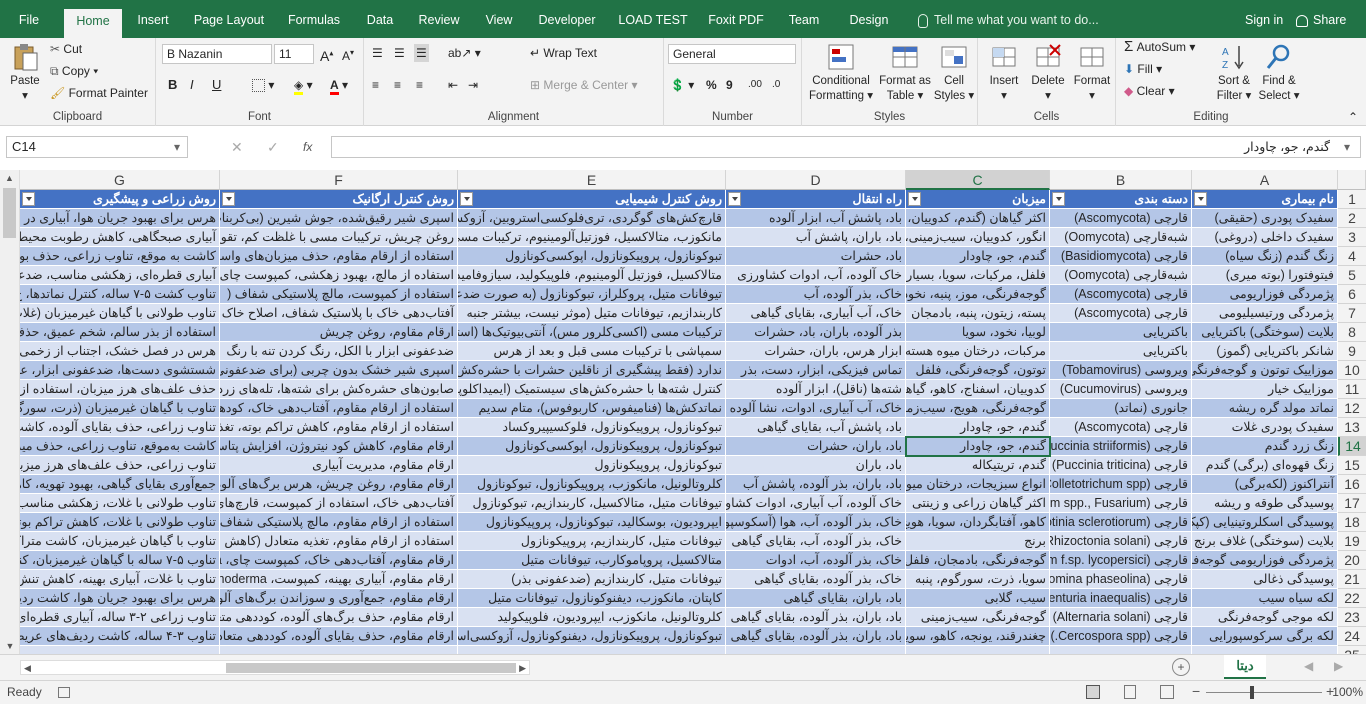 Image resolution: width=1366 pixels, height=704 pixels. What do you see at coordinates (592, 579) in the screenshot?
I see `table-cell: تیوفانات متیل، کاربندازیم (ضدعفونی بذر)` at bounding box center [592, 579].